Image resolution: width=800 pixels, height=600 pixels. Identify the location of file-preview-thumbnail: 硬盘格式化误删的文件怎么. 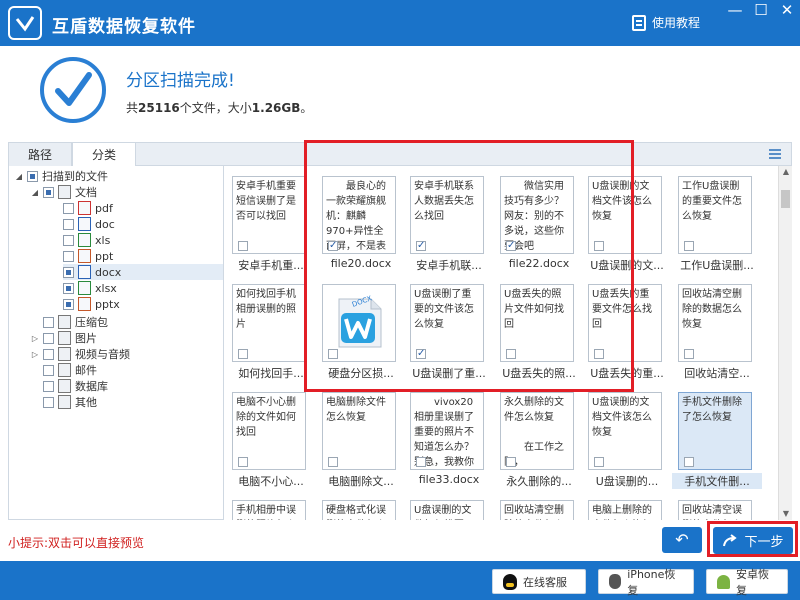
(359, 510).